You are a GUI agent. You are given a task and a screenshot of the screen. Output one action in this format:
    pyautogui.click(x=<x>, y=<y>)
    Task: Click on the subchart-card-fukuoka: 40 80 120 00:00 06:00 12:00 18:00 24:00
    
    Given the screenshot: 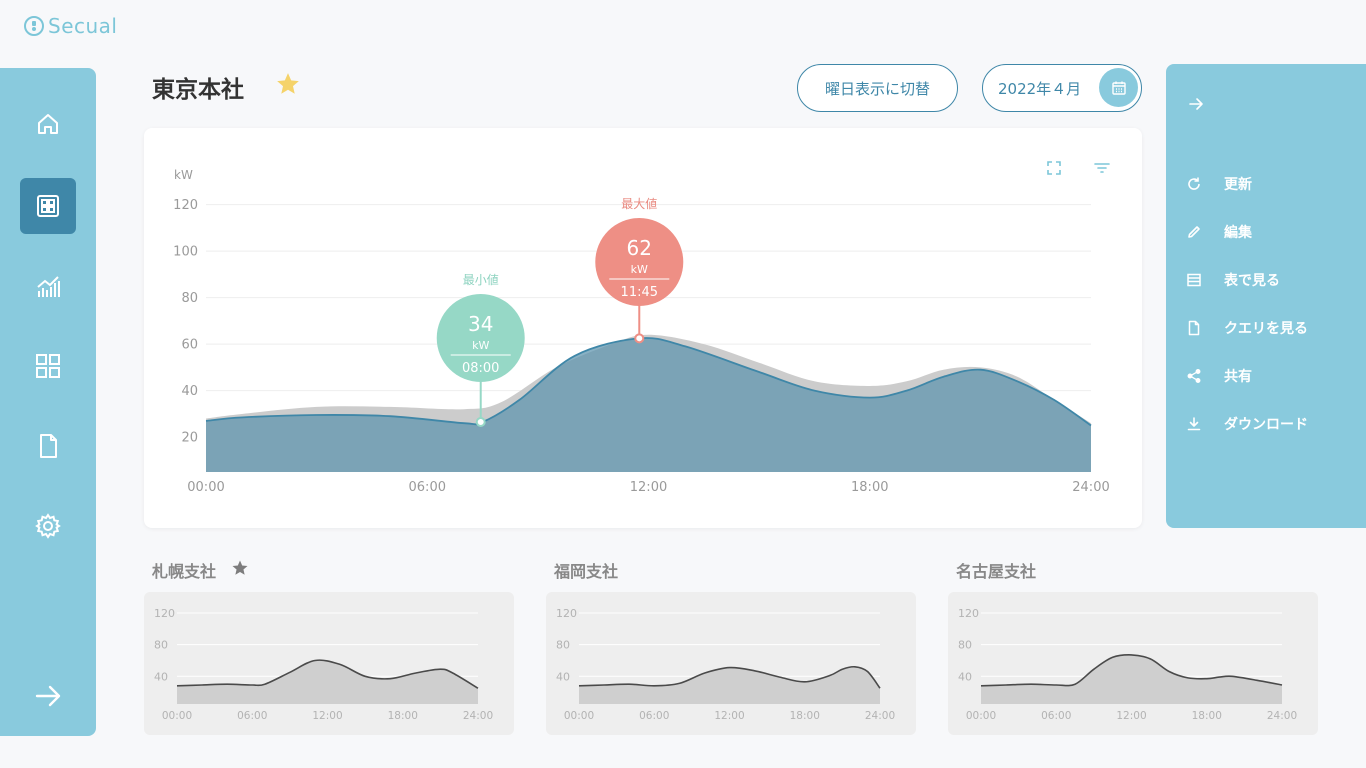 What is the action you would take?
    pyautogui.click(x=731, y=663)
    